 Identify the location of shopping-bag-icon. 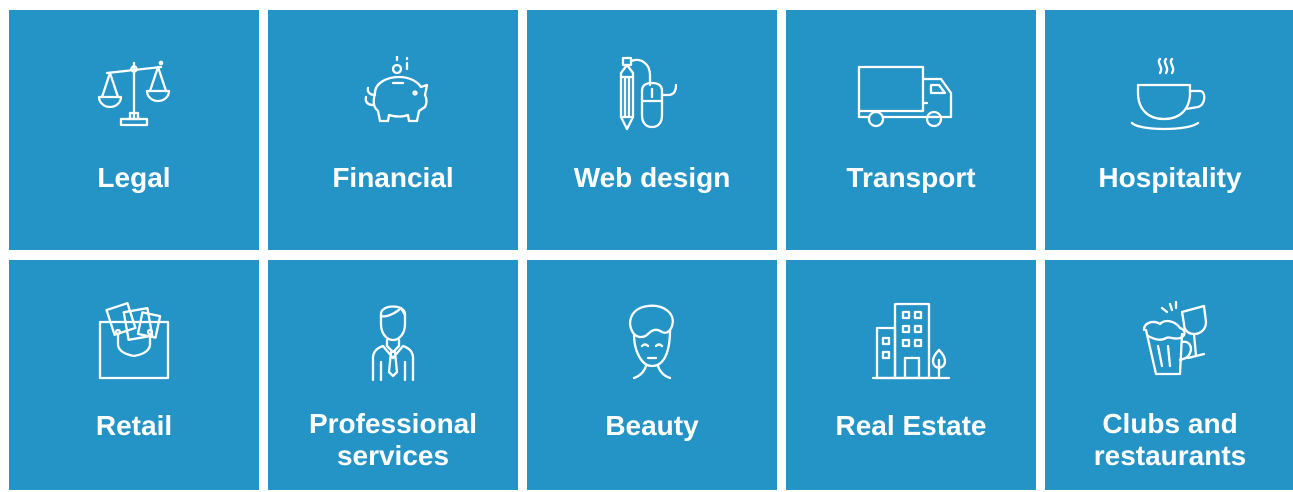
(134, 340).